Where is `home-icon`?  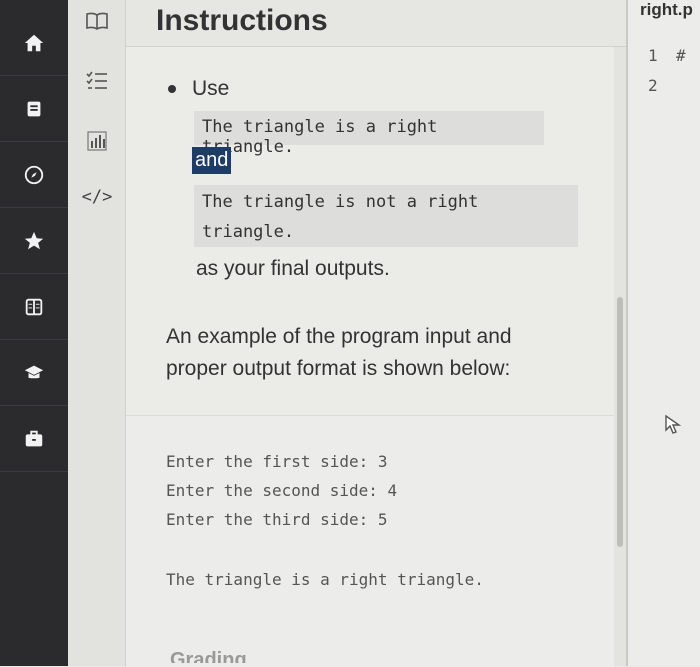 home-icon is located at coordinates (34, 42).